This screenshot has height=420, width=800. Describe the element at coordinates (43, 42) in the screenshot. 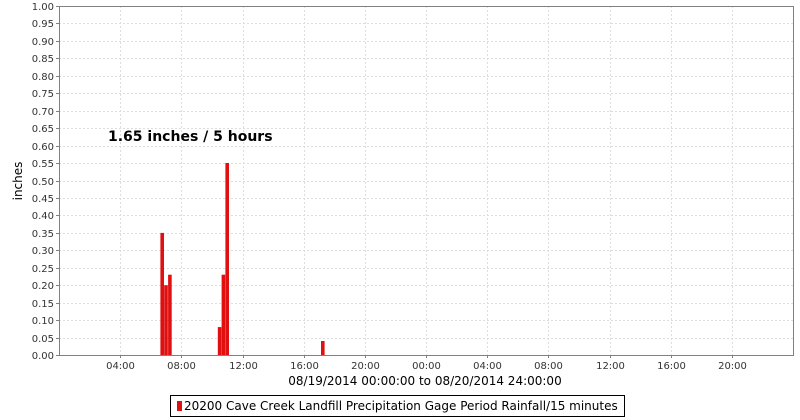

I see `y-tick-label: 0.90` at that location.